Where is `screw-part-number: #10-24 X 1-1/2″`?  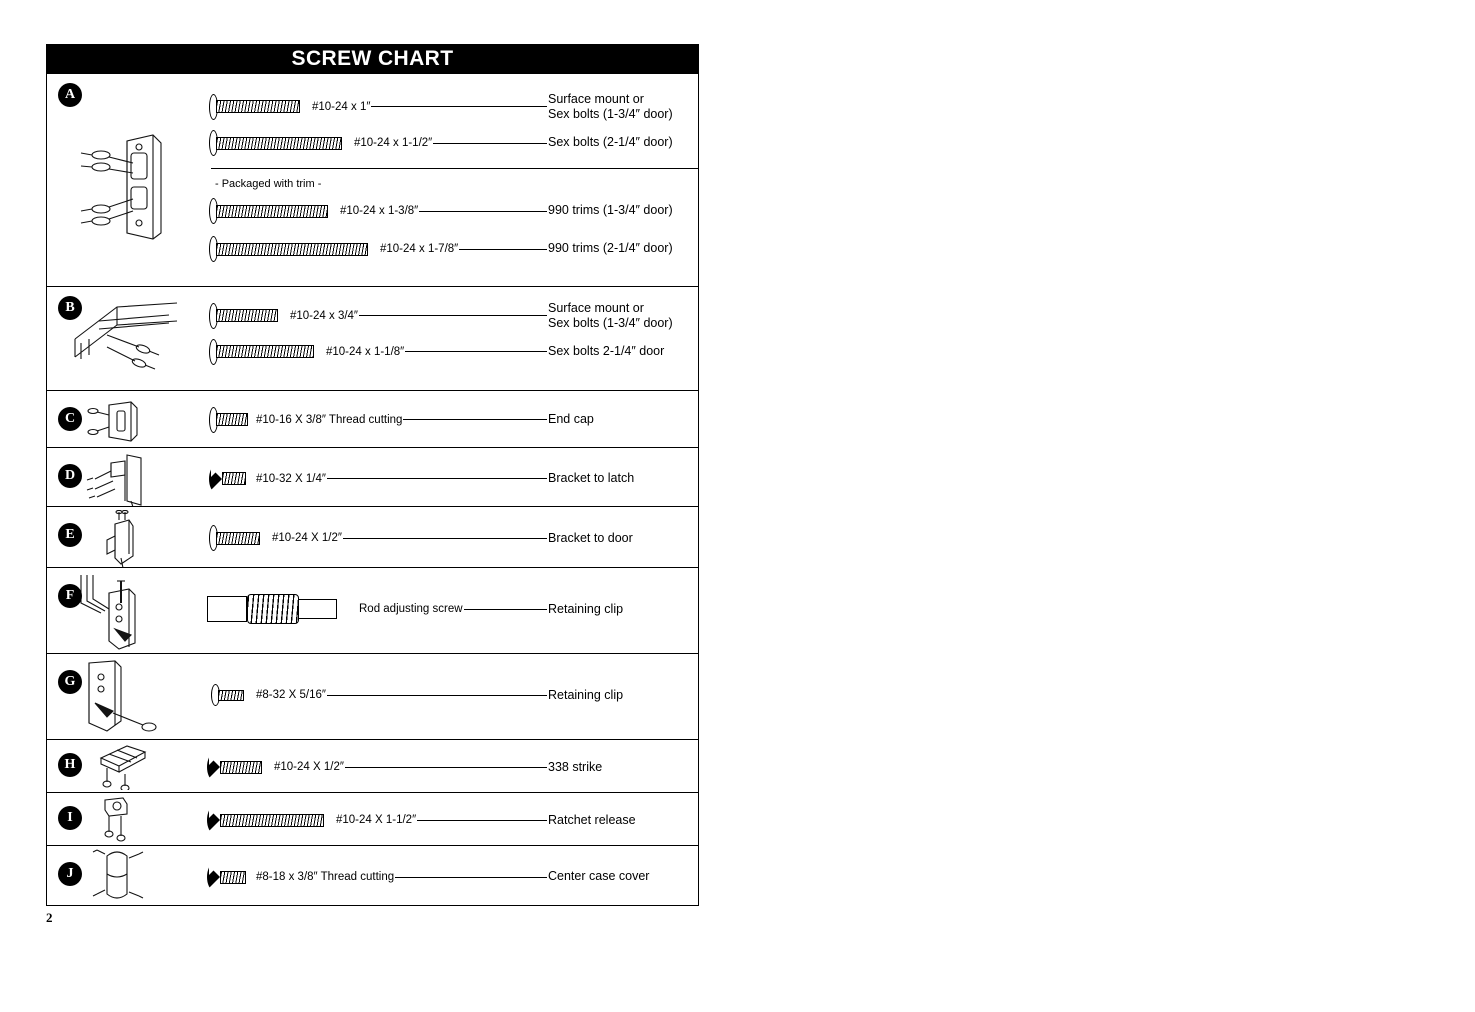 screw-part-number: #10-24 X 1-1/2″ is located at coordinates (376, 820).